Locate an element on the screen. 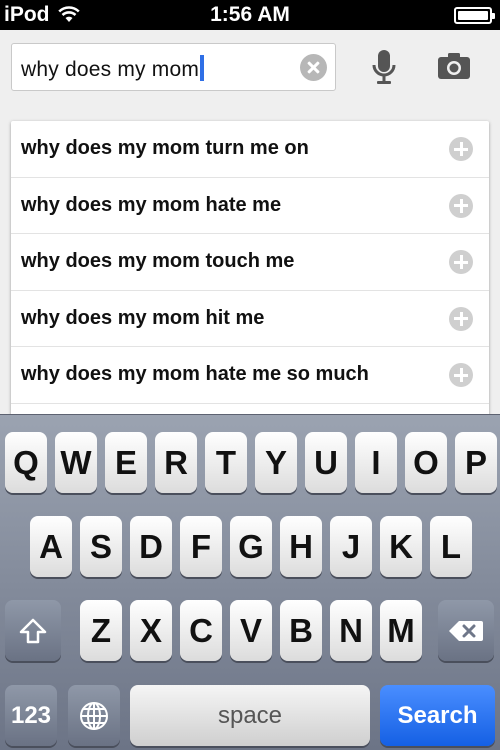 The image size is (500, 750). shift-icon is located at coordinates (33, 630).